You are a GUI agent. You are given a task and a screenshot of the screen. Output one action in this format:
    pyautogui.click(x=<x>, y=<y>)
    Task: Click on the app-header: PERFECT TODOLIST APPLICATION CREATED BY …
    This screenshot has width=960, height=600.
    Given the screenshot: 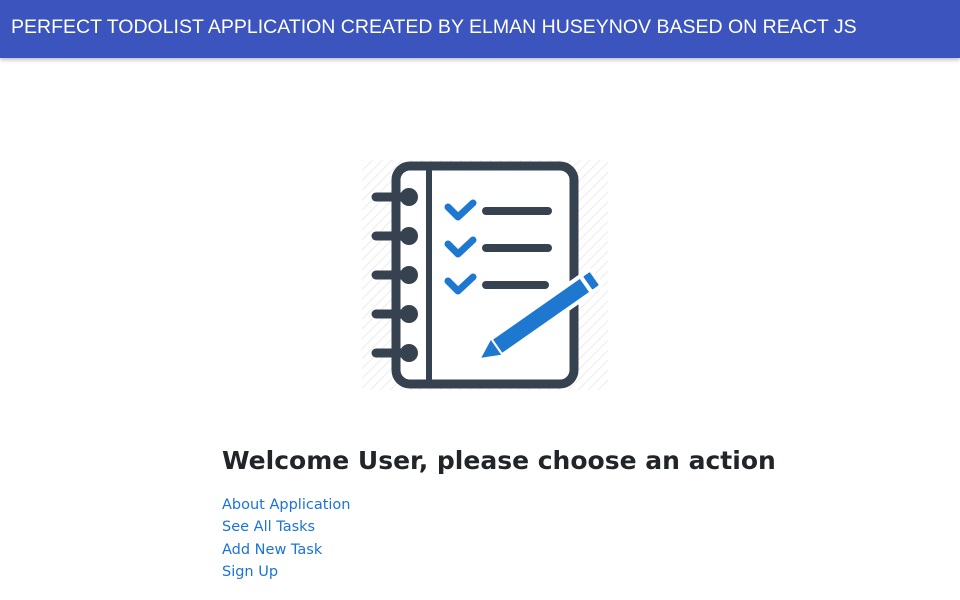 What is the action you would take?
    pyautogui.click(x=480, y=29)
    